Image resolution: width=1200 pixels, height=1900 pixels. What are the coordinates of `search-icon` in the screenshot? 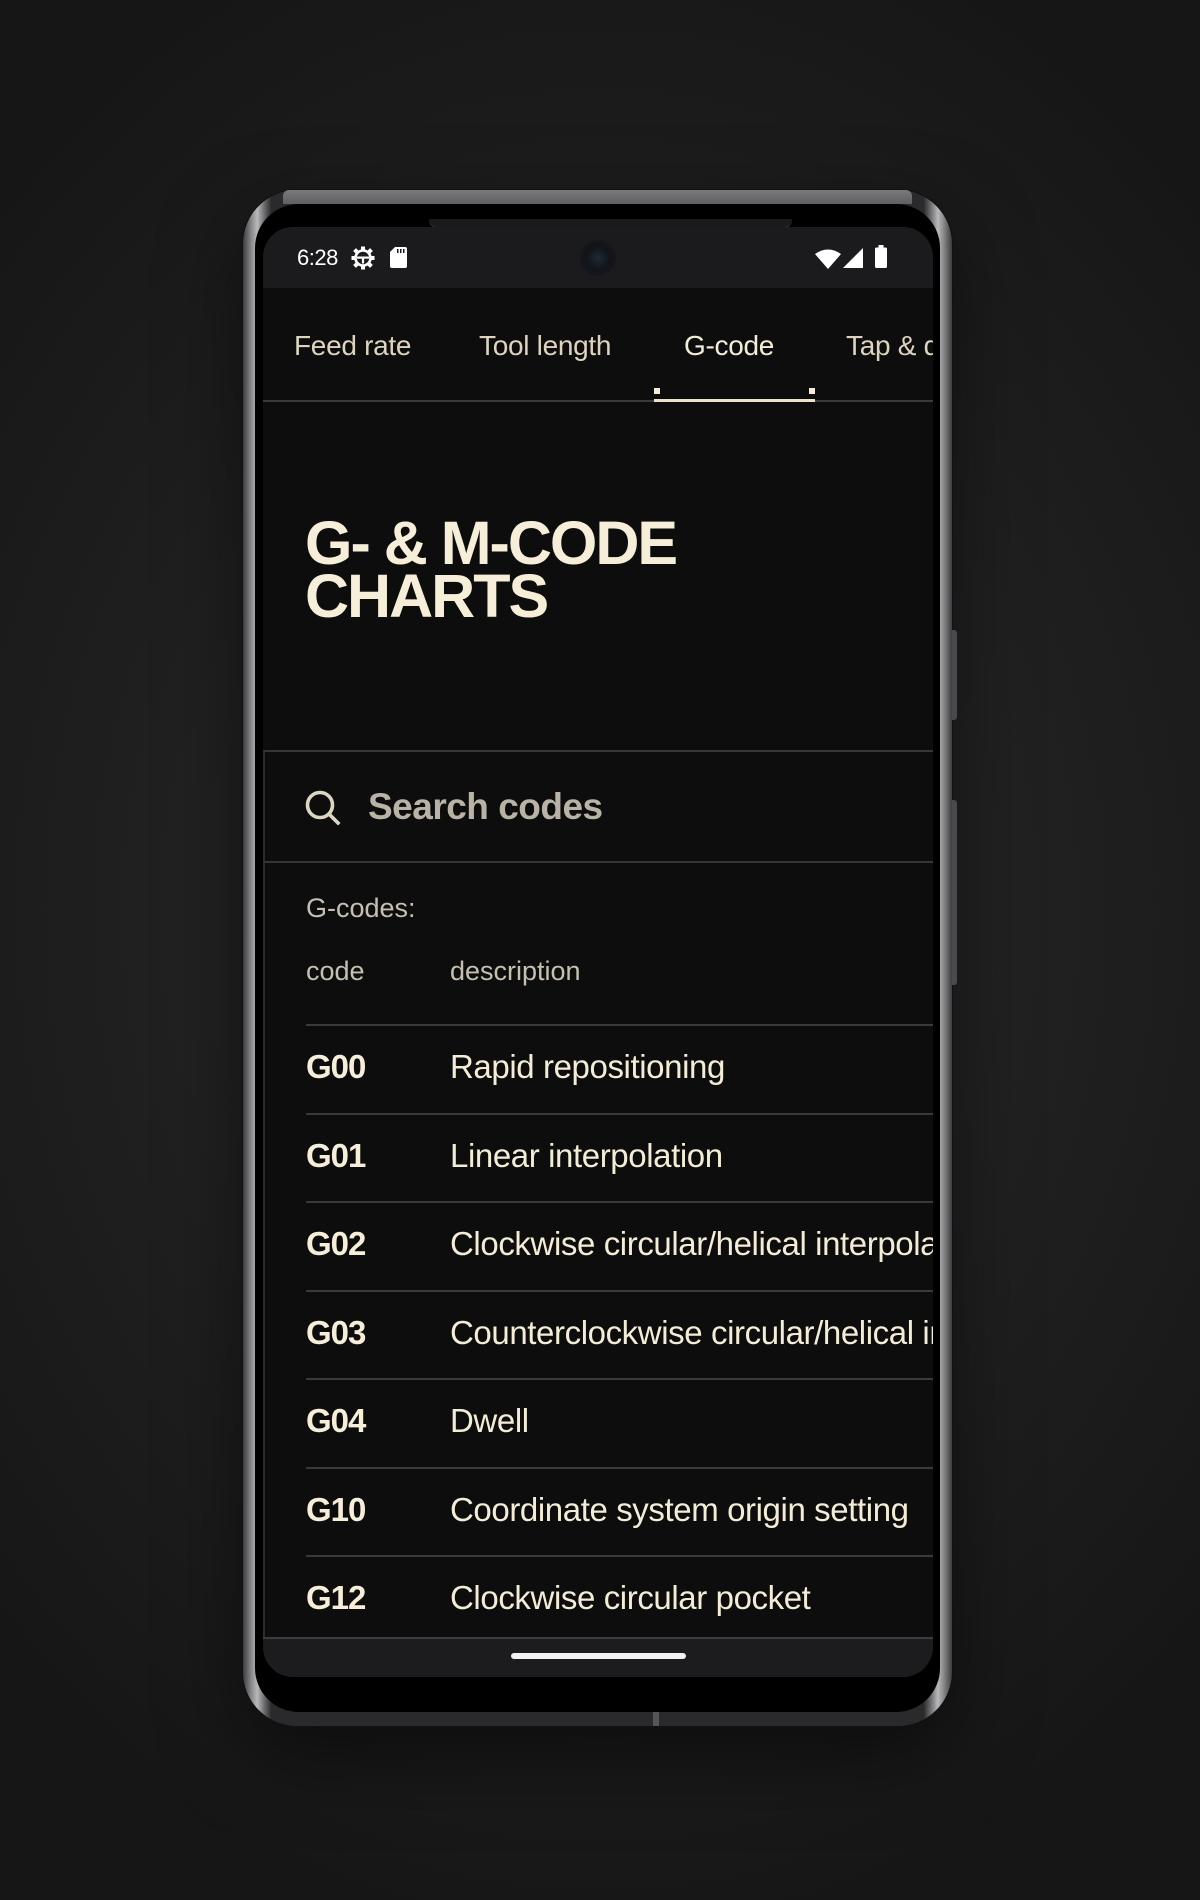 It's located at (325, 812).